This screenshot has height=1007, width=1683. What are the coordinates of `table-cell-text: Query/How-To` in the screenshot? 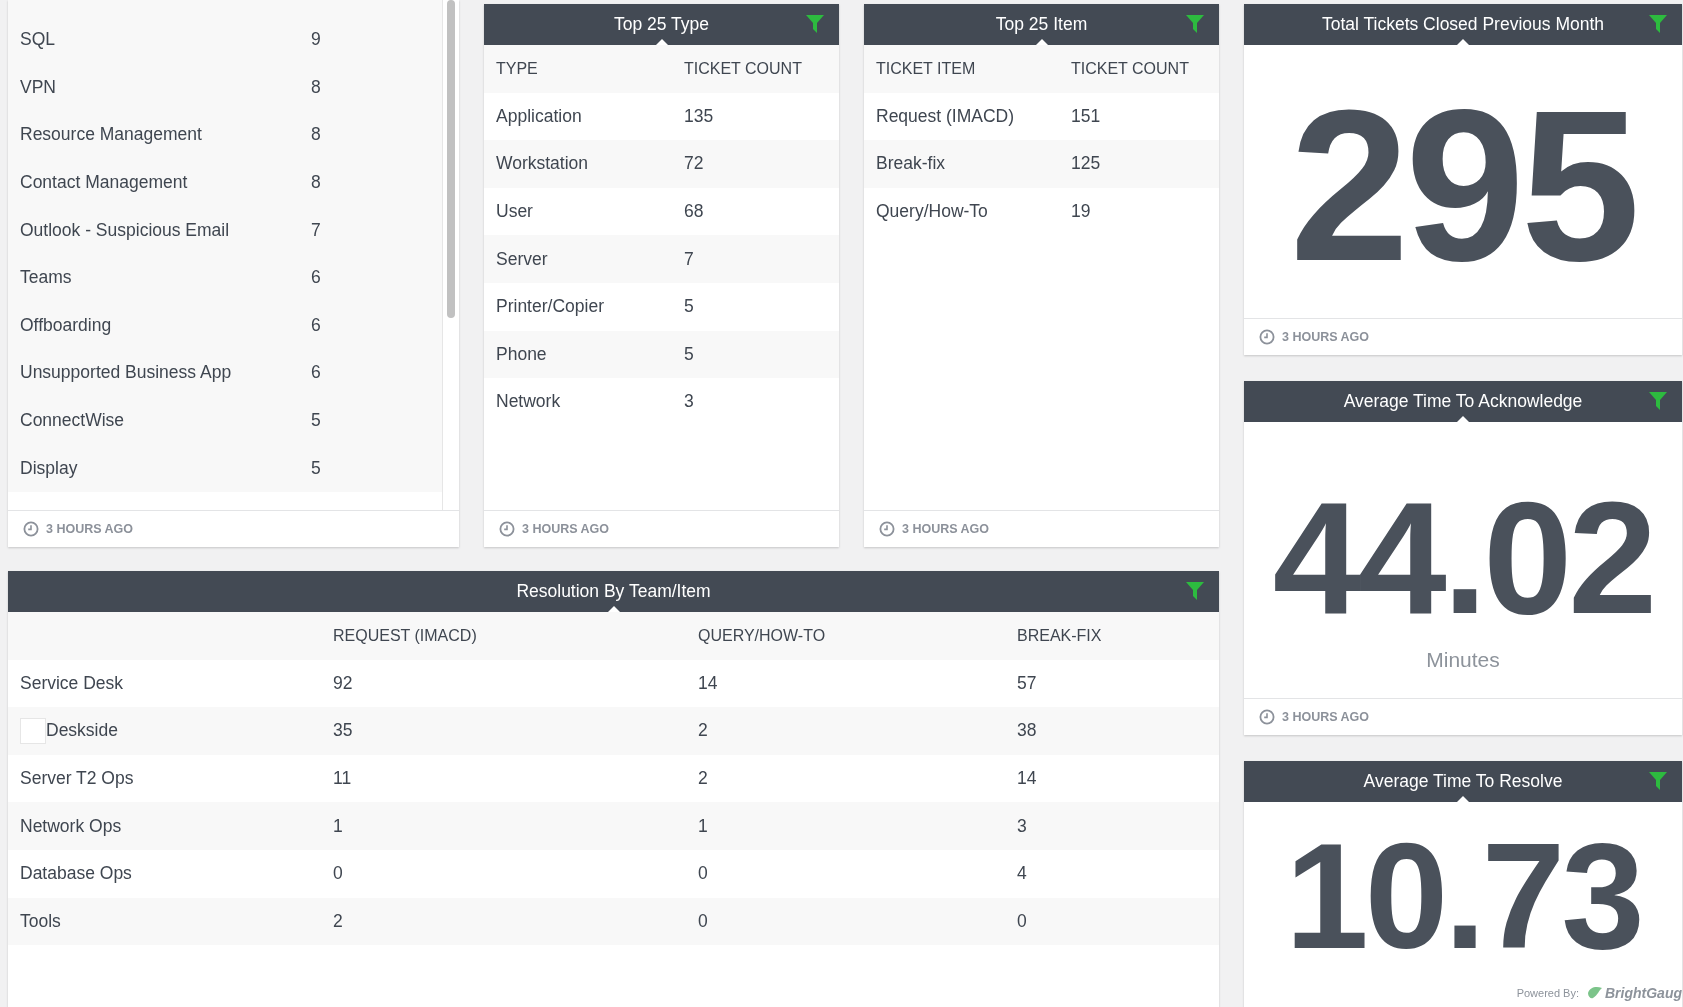 It's located at (932, 212).